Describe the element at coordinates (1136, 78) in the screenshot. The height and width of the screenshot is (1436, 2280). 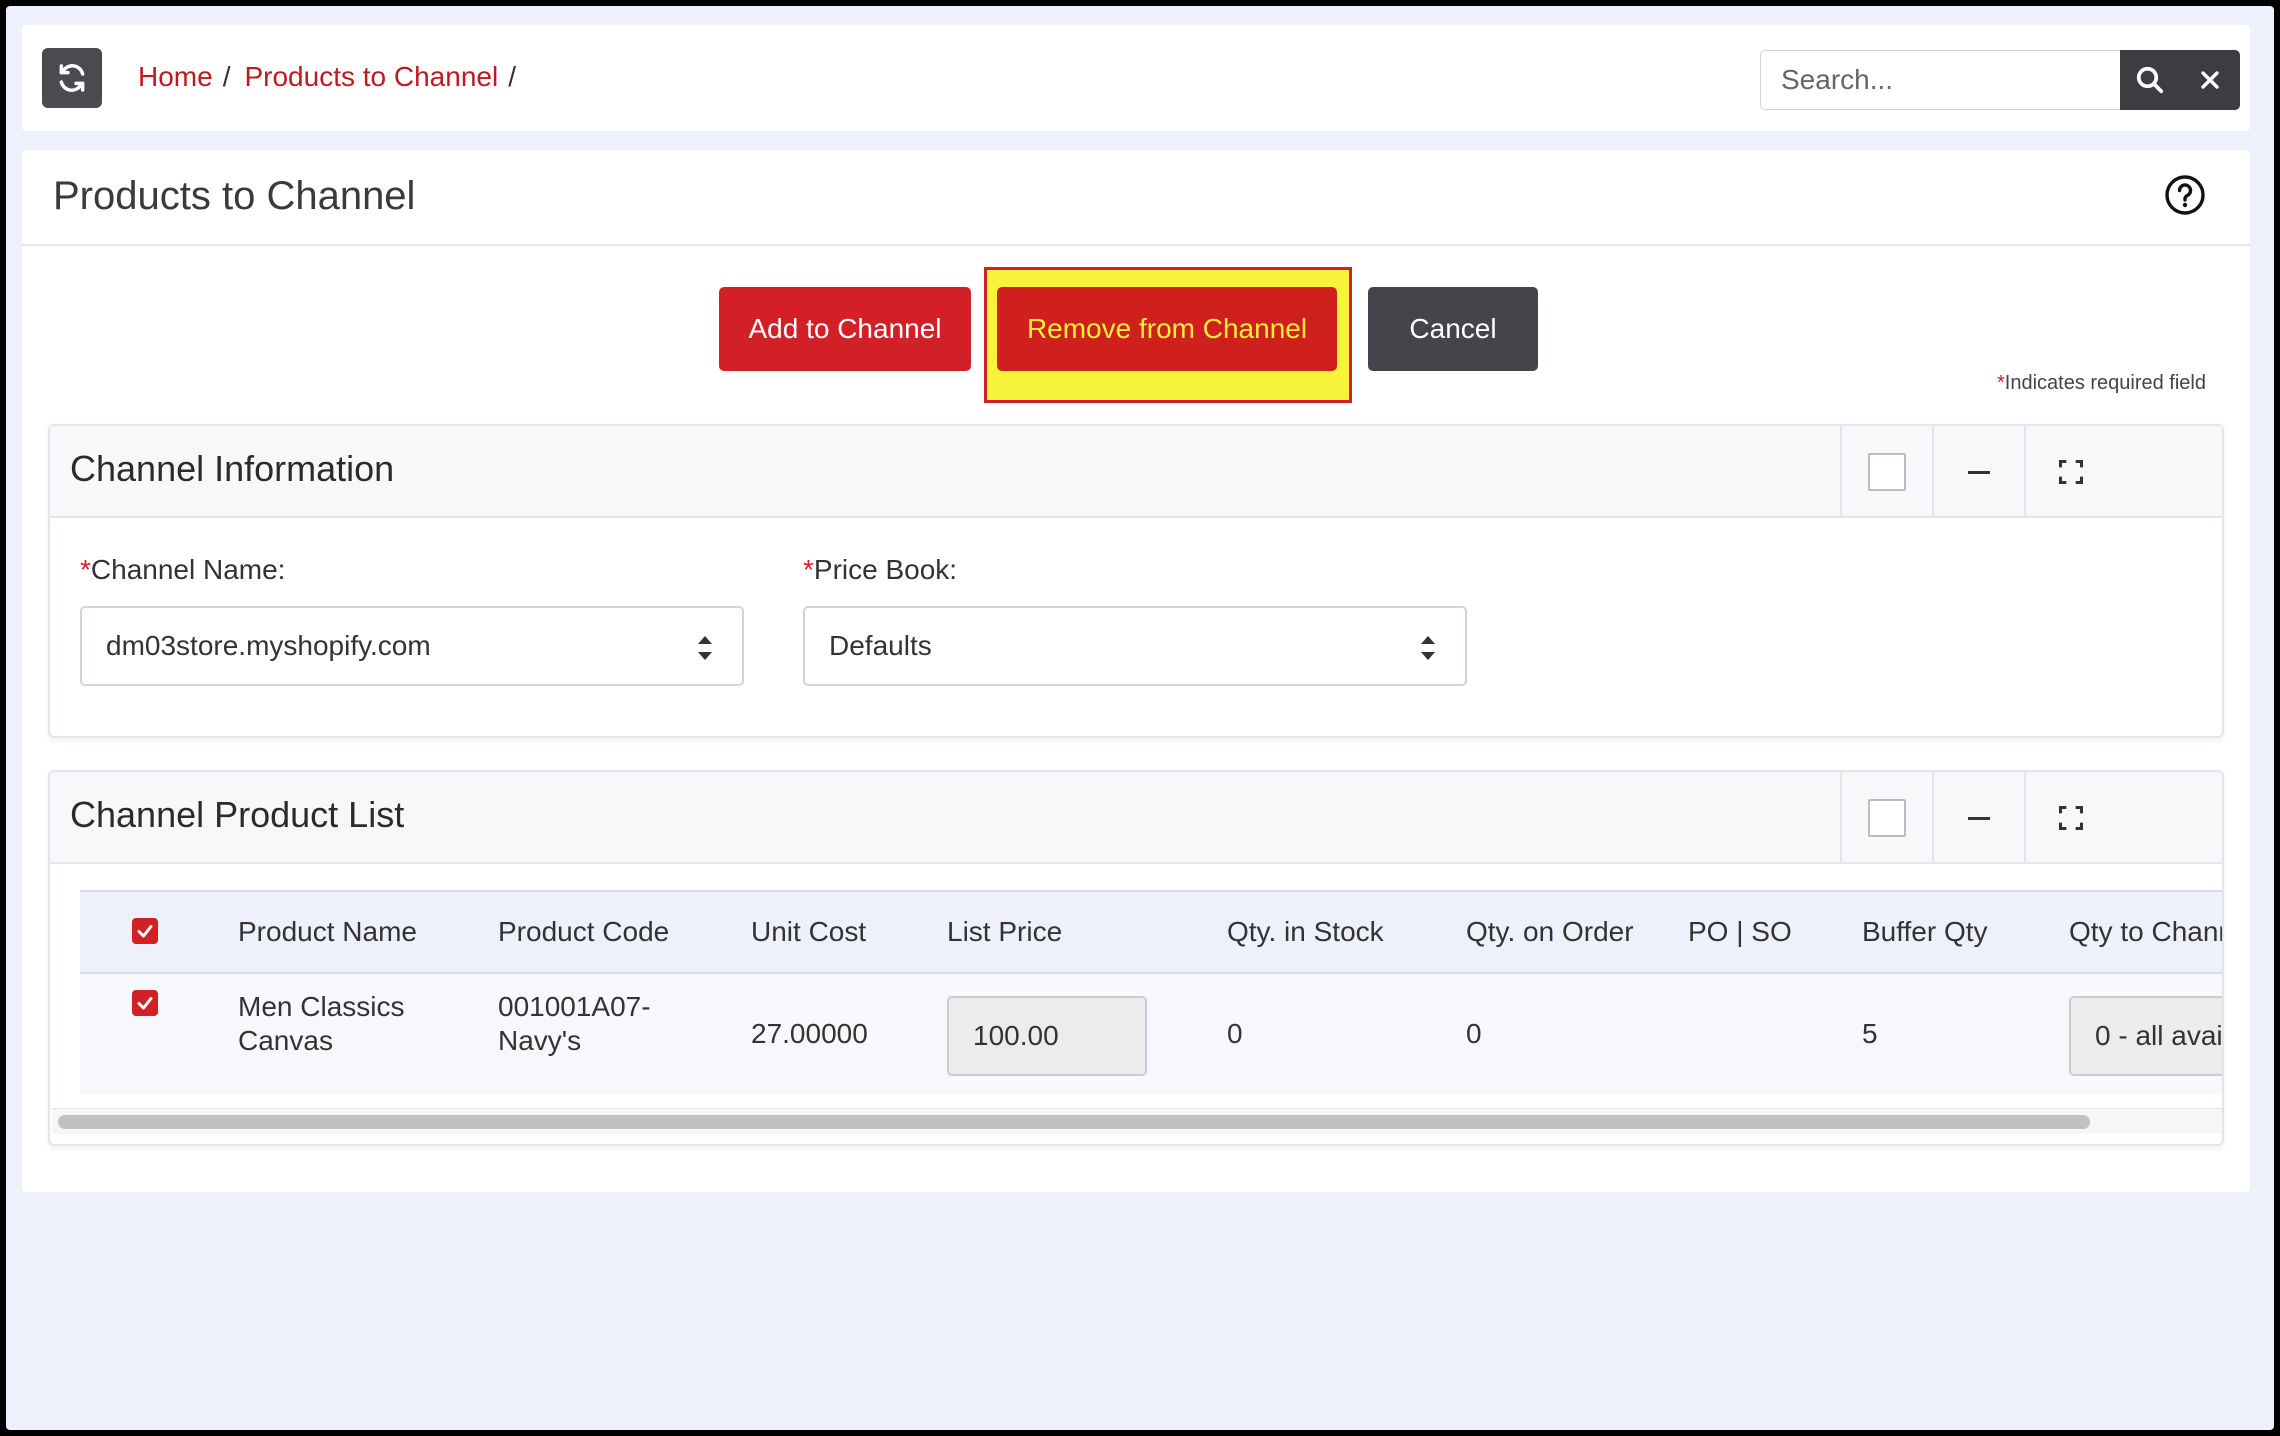
I see `top-bar: Home / Products to Channel /` at that location.